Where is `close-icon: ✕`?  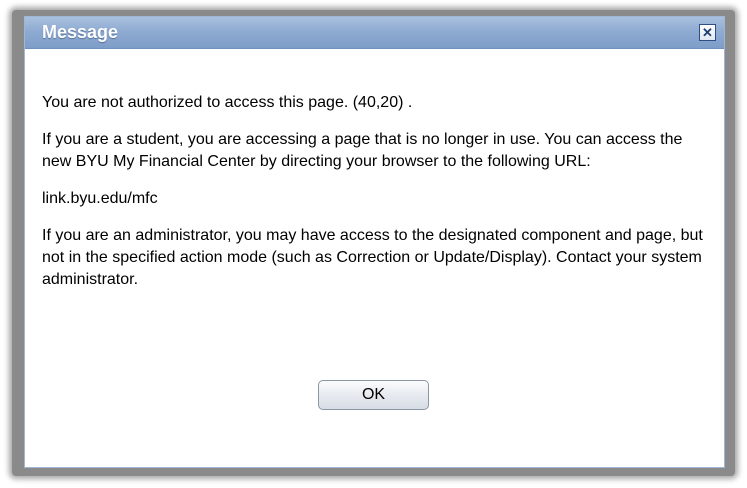
close-icon: ✕ is located at coordinates (707, 32).